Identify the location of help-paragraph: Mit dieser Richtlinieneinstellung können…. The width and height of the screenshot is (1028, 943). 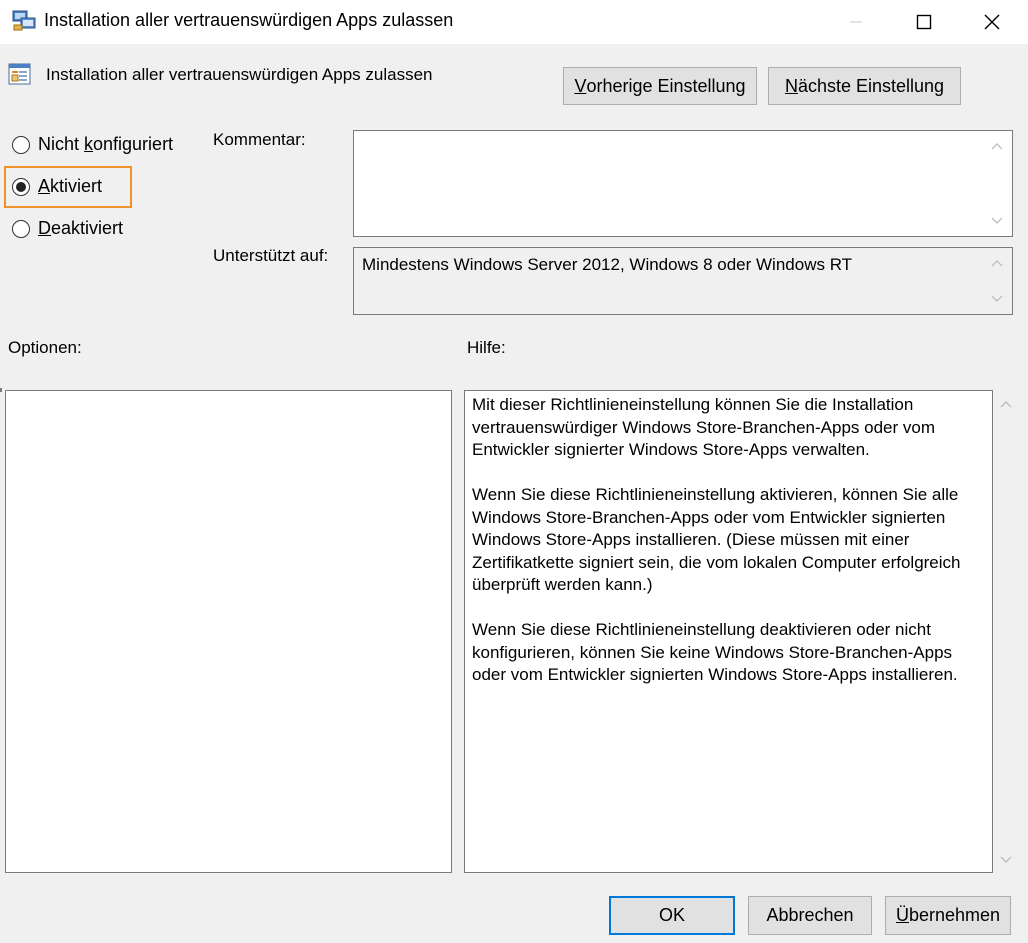
(703, 427).